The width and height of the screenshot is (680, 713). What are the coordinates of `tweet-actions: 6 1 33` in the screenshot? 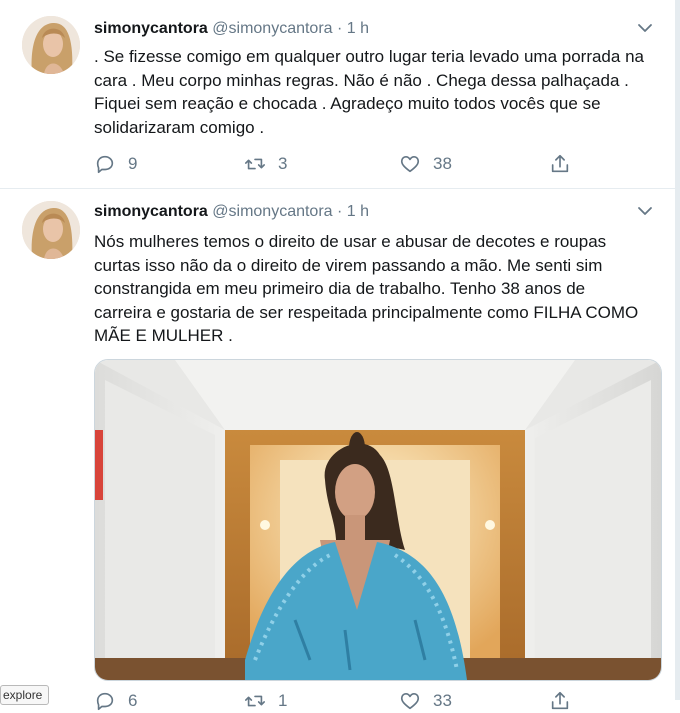 It's located at (344, 701).